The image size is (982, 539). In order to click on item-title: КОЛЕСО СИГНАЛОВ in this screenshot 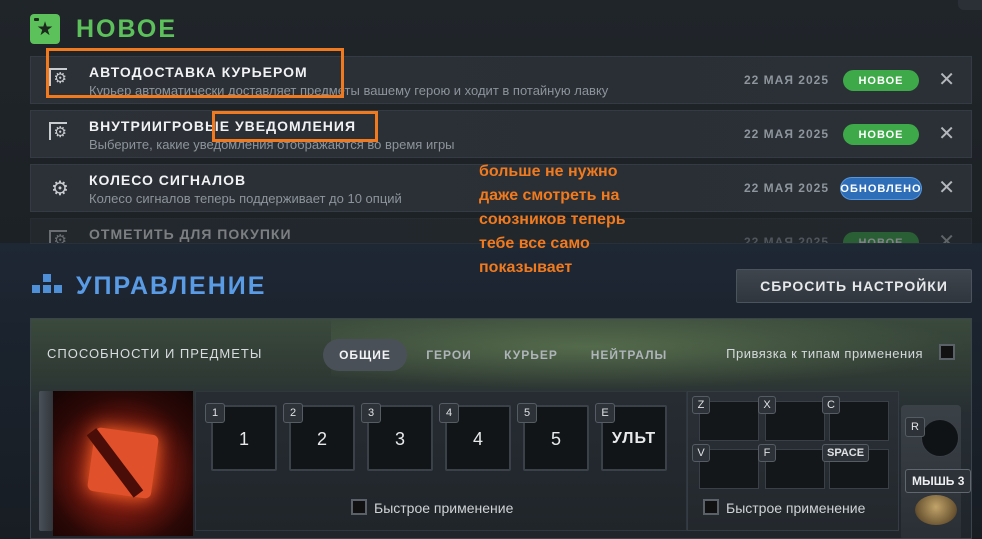, I will do `click(168, 180)`.